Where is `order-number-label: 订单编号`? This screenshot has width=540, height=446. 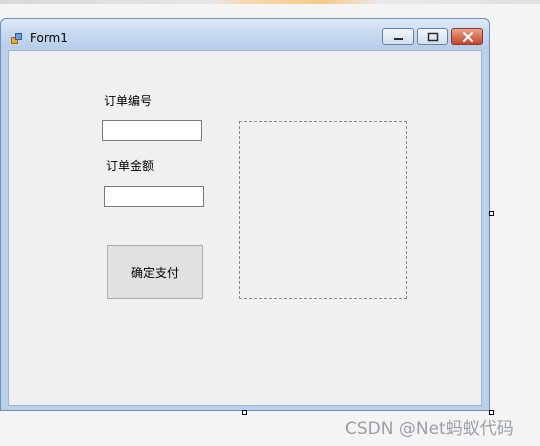 order-number-label: 订单编号 is located at coordinates (128, 101).